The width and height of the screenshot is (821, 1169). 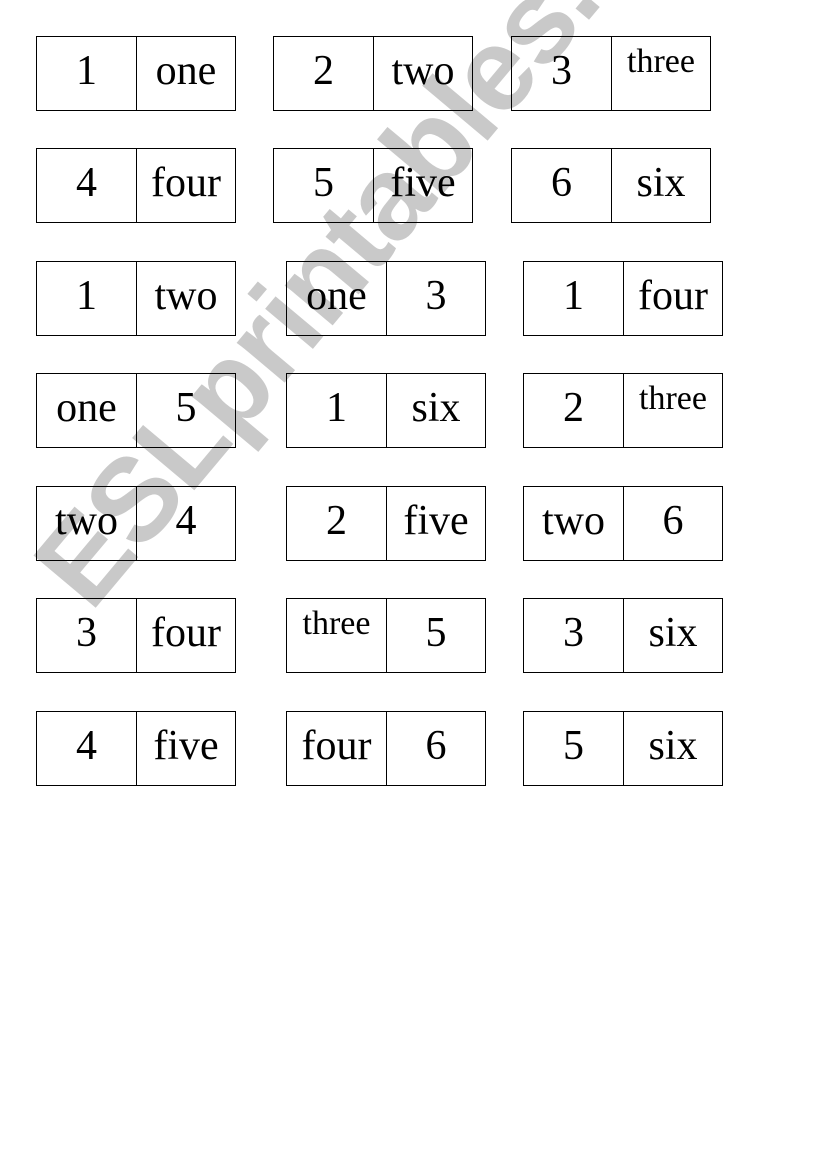 I want to click on domino-card: two 6, so click(x=623, y=523).